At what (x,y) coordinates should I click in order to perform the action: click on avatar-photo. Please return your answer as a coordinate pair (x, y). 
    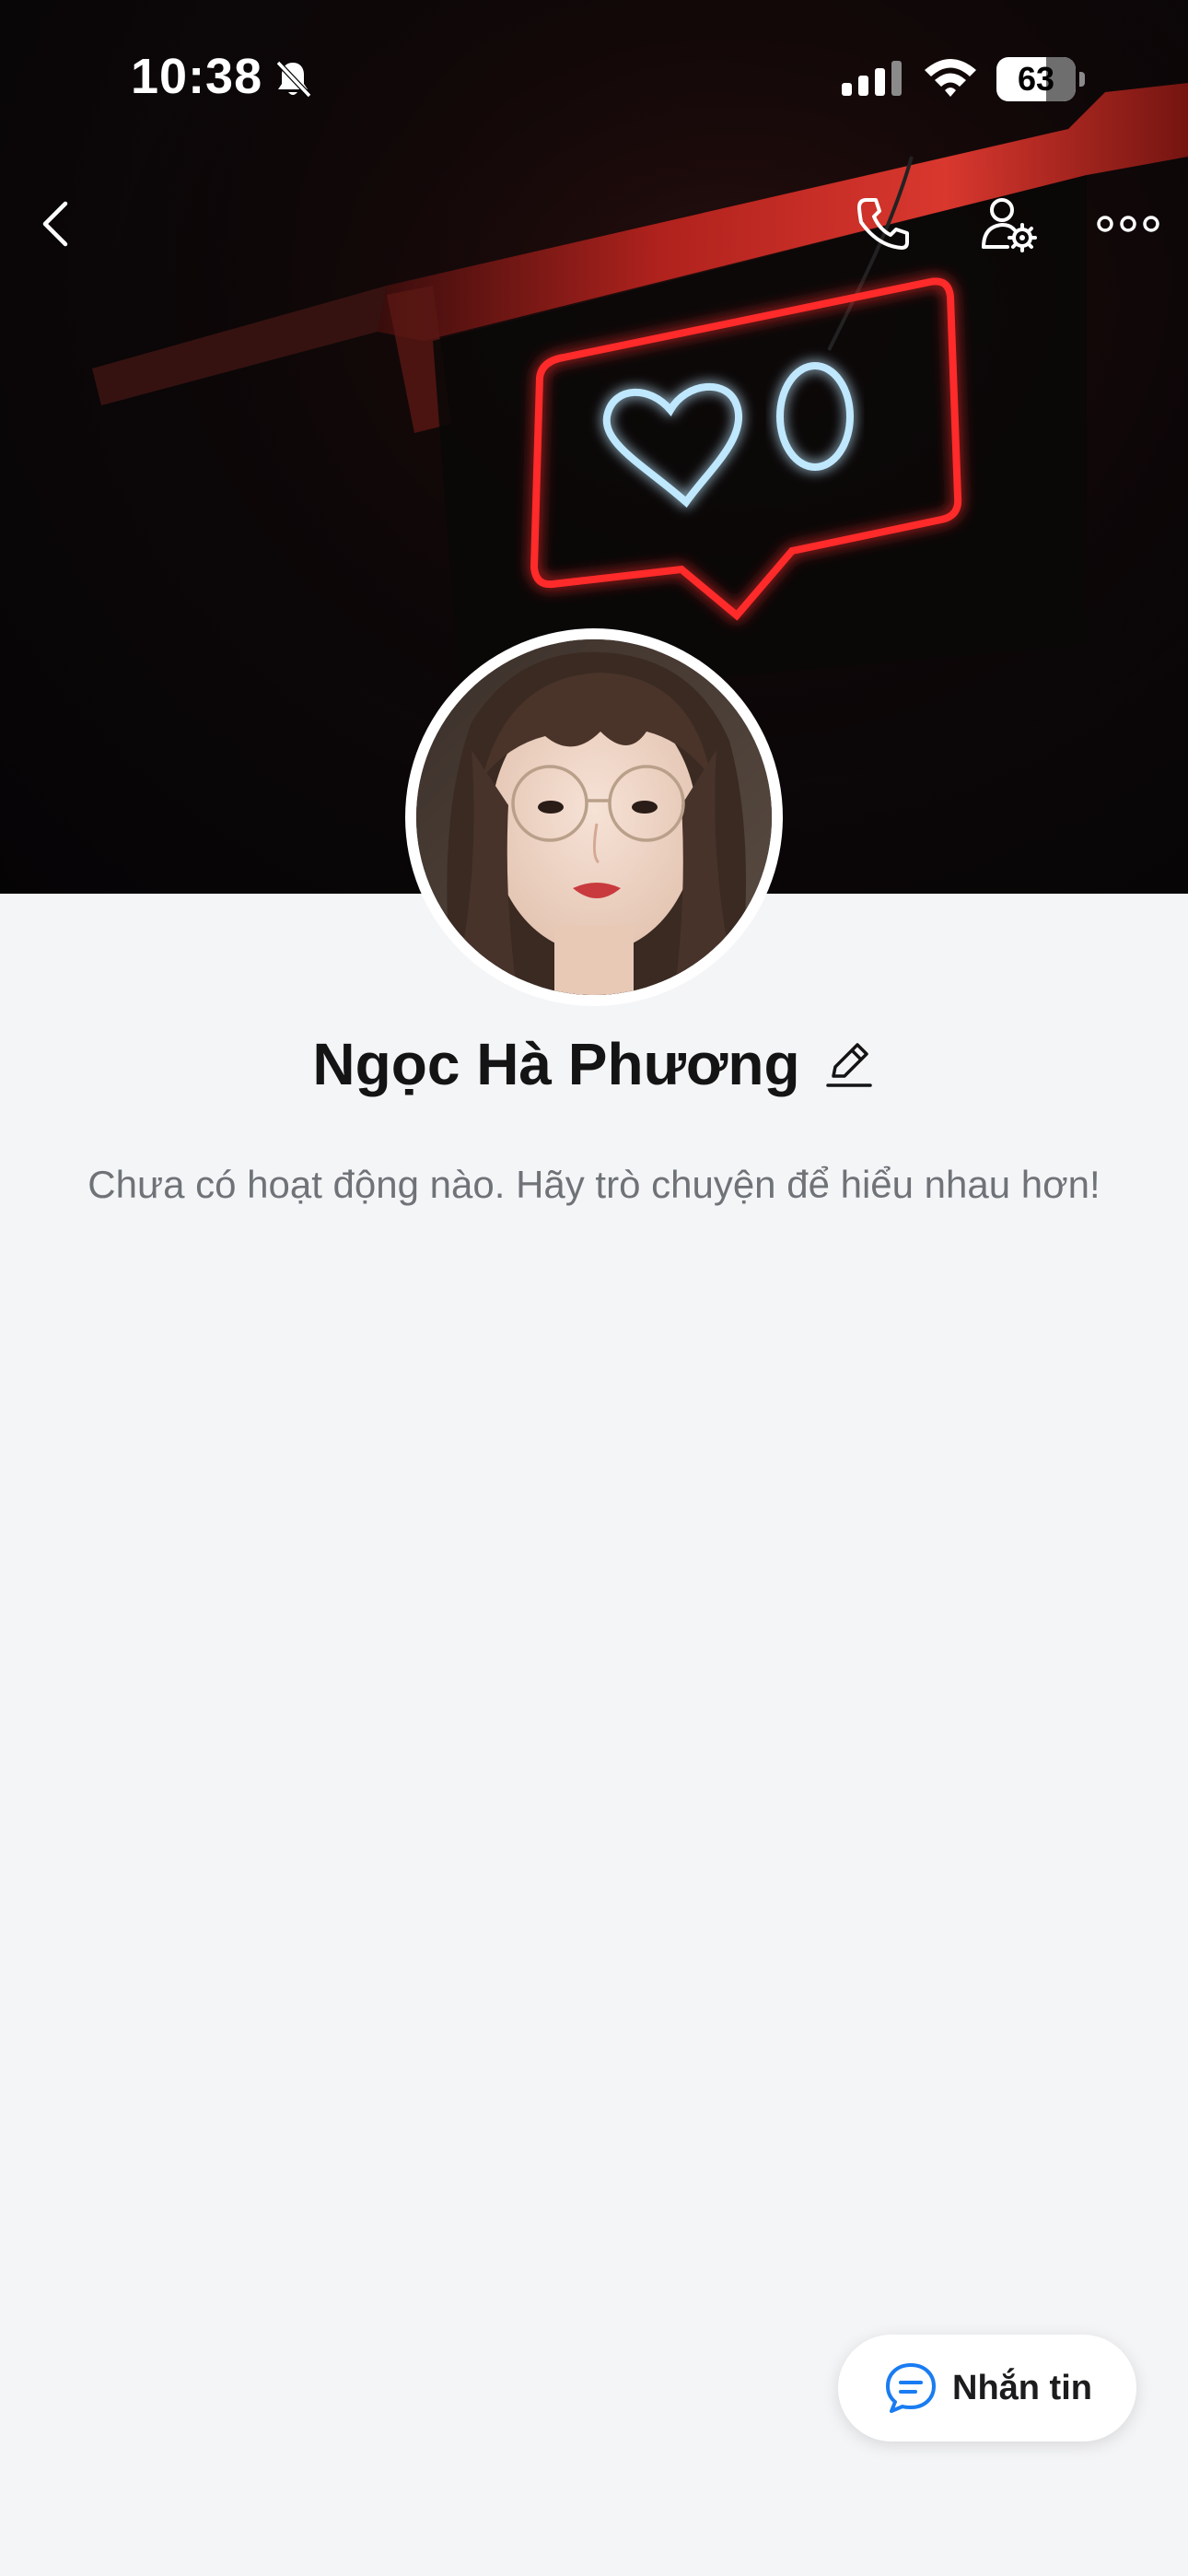
    Looking at the image, I should click on (594, 817).